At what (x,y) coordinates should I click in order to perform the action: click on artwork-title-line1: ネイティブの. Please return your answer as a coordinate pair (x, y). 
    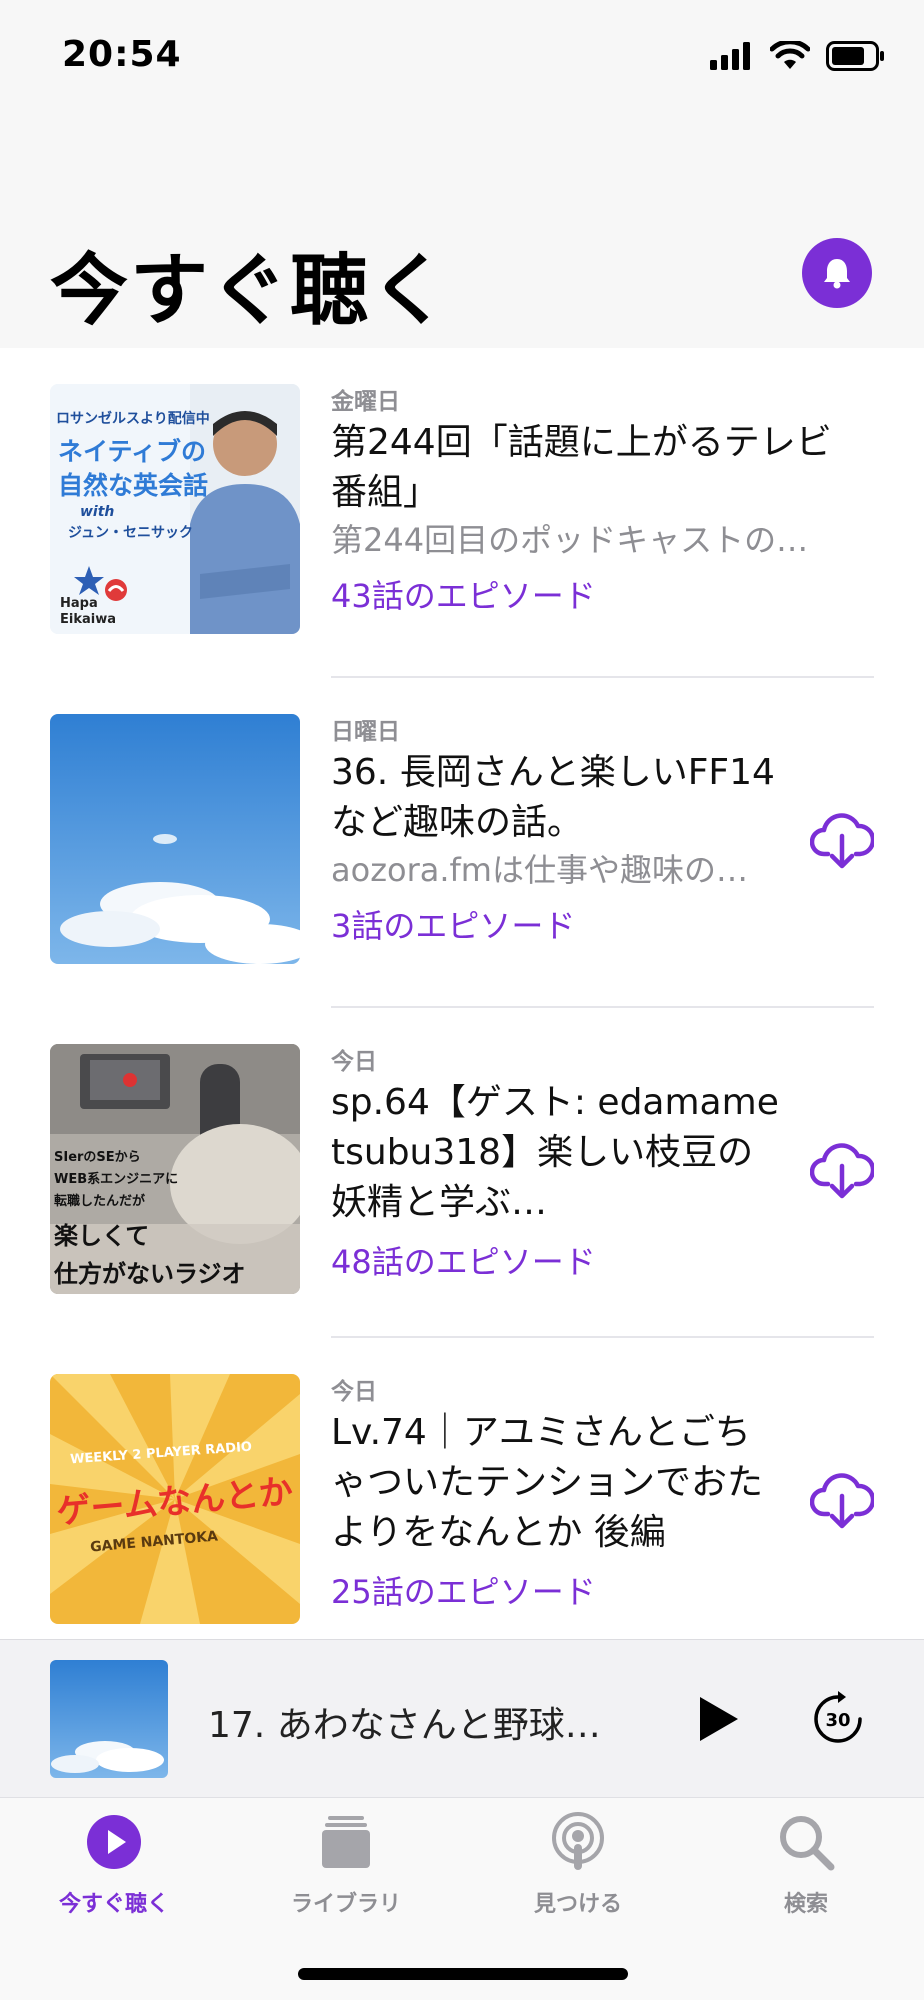
    Looking at the image, I should click on (132, 451).